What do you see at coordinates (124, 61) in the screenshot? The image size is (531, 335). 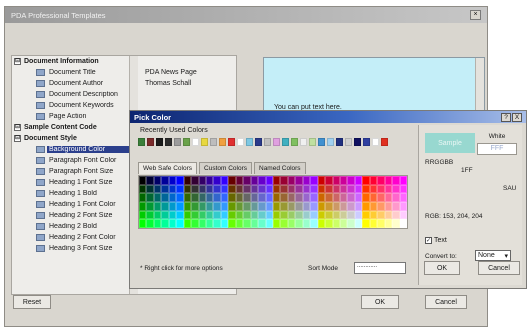 I see `tree-group-document-information: ⊟ Document Information` at bounding box center [124, 61].